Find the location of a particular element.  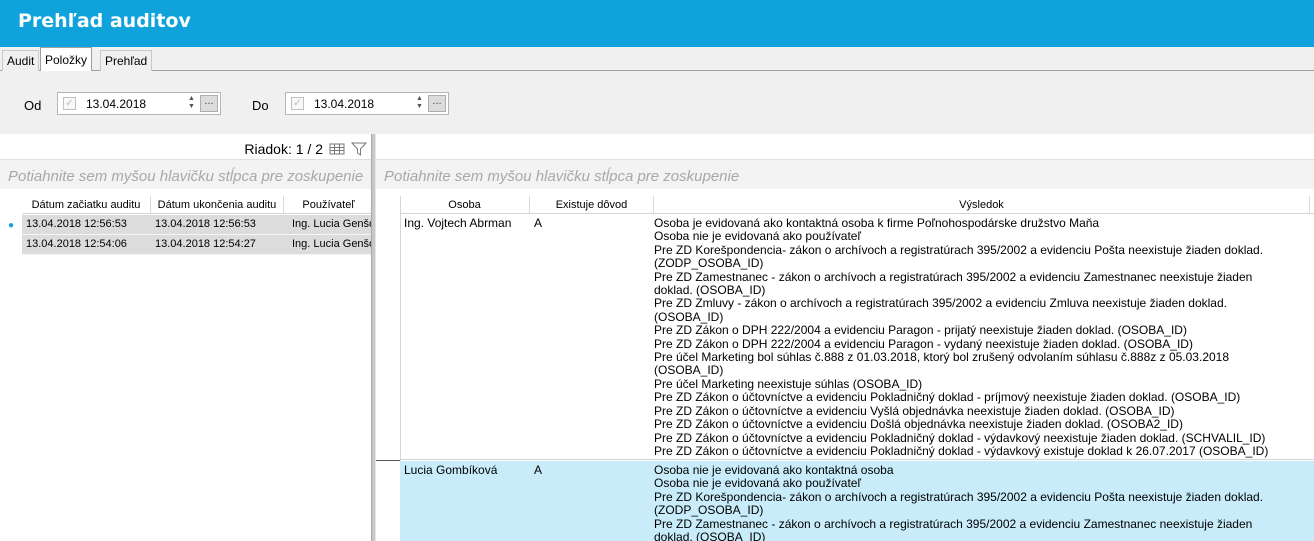

grid-icon is located at coordinates (337, 149).